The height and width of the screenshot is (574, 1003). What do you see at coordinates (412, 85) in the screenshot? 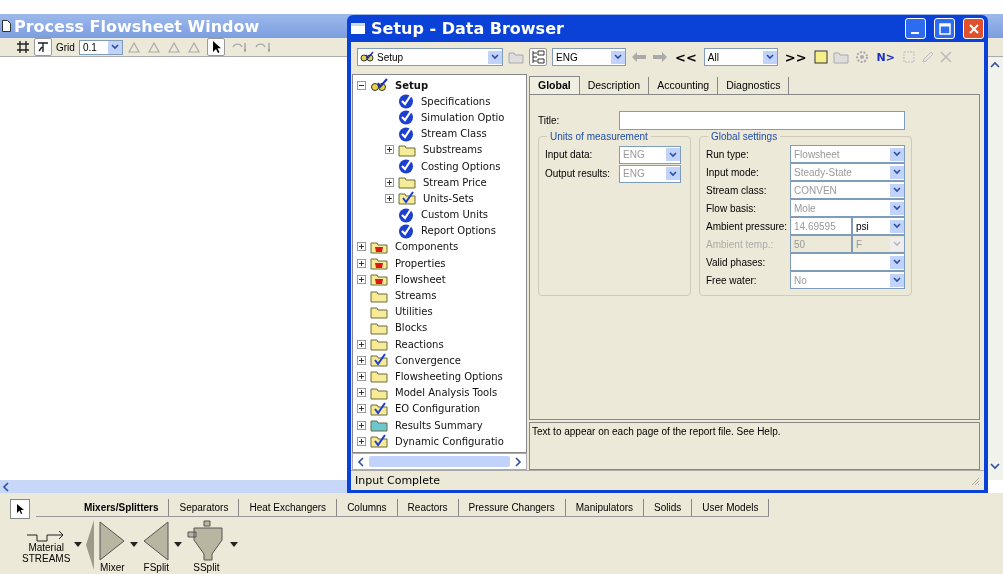
I see `tree-item: Setup` at bounding box center [412, 85].